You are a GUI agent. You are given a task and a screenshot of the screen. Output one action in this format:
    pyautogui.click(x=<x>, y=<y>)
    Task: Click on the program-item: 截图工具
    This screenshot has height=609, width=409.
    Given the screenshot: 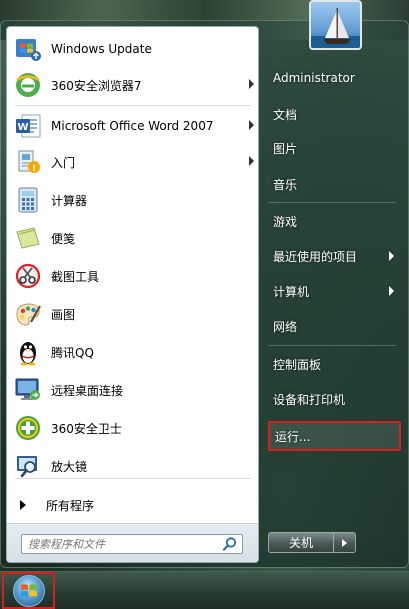 What is the action you would take?
    pyautogui.click(x=133, y=276)
    